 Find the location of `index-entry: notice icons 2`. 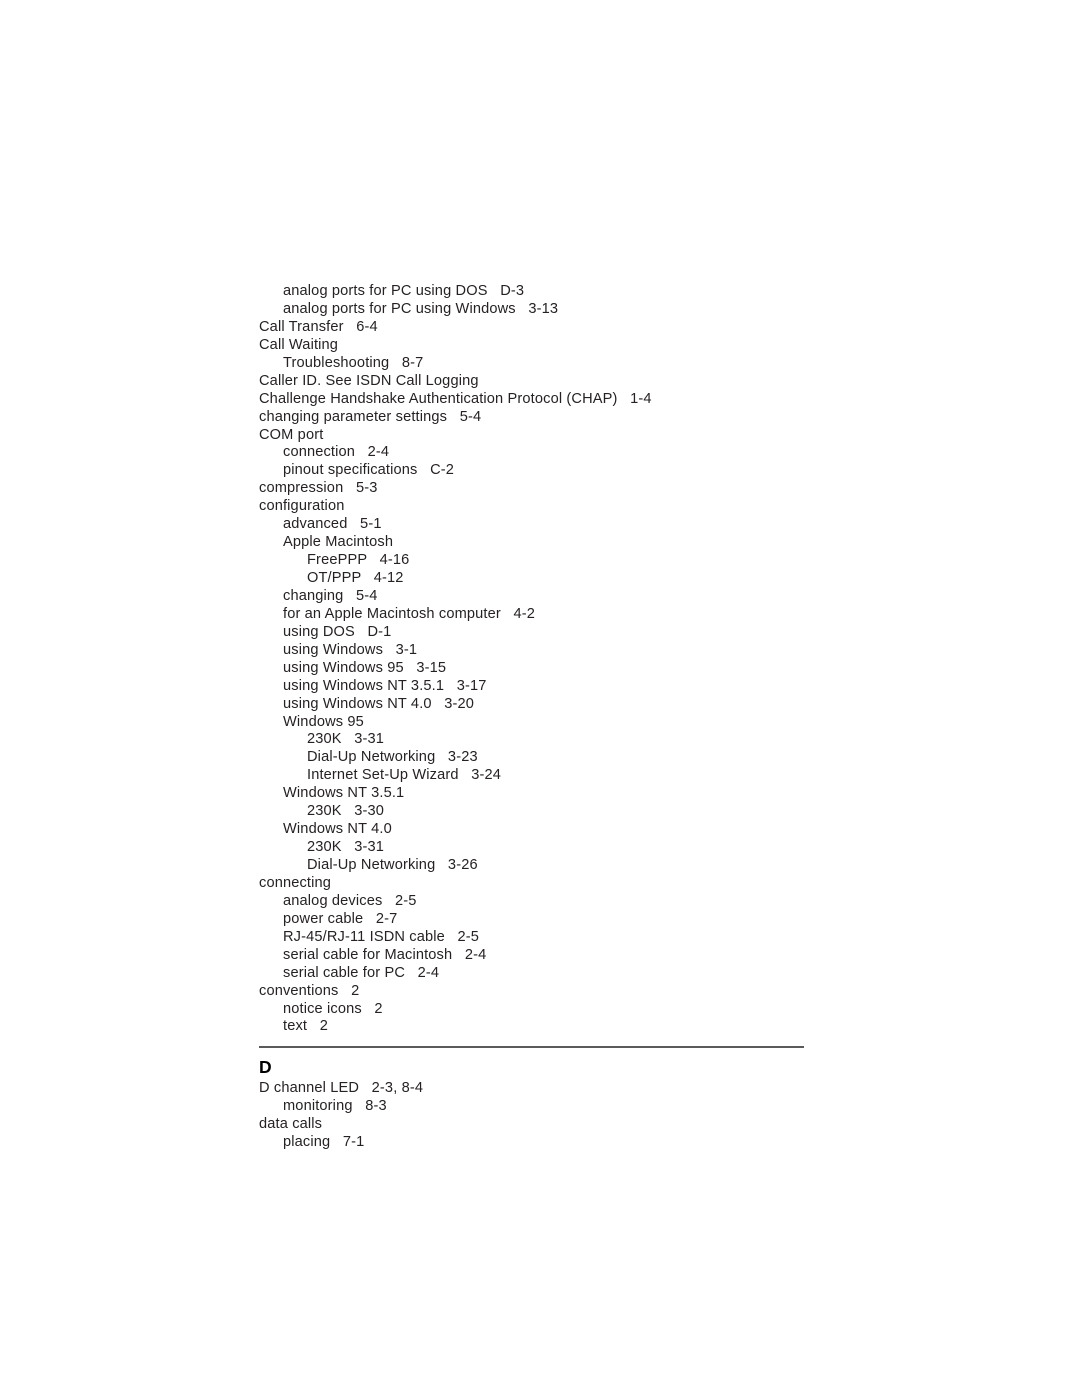

index-entry: notice icons 2 is located at coordinates (333, 1008).